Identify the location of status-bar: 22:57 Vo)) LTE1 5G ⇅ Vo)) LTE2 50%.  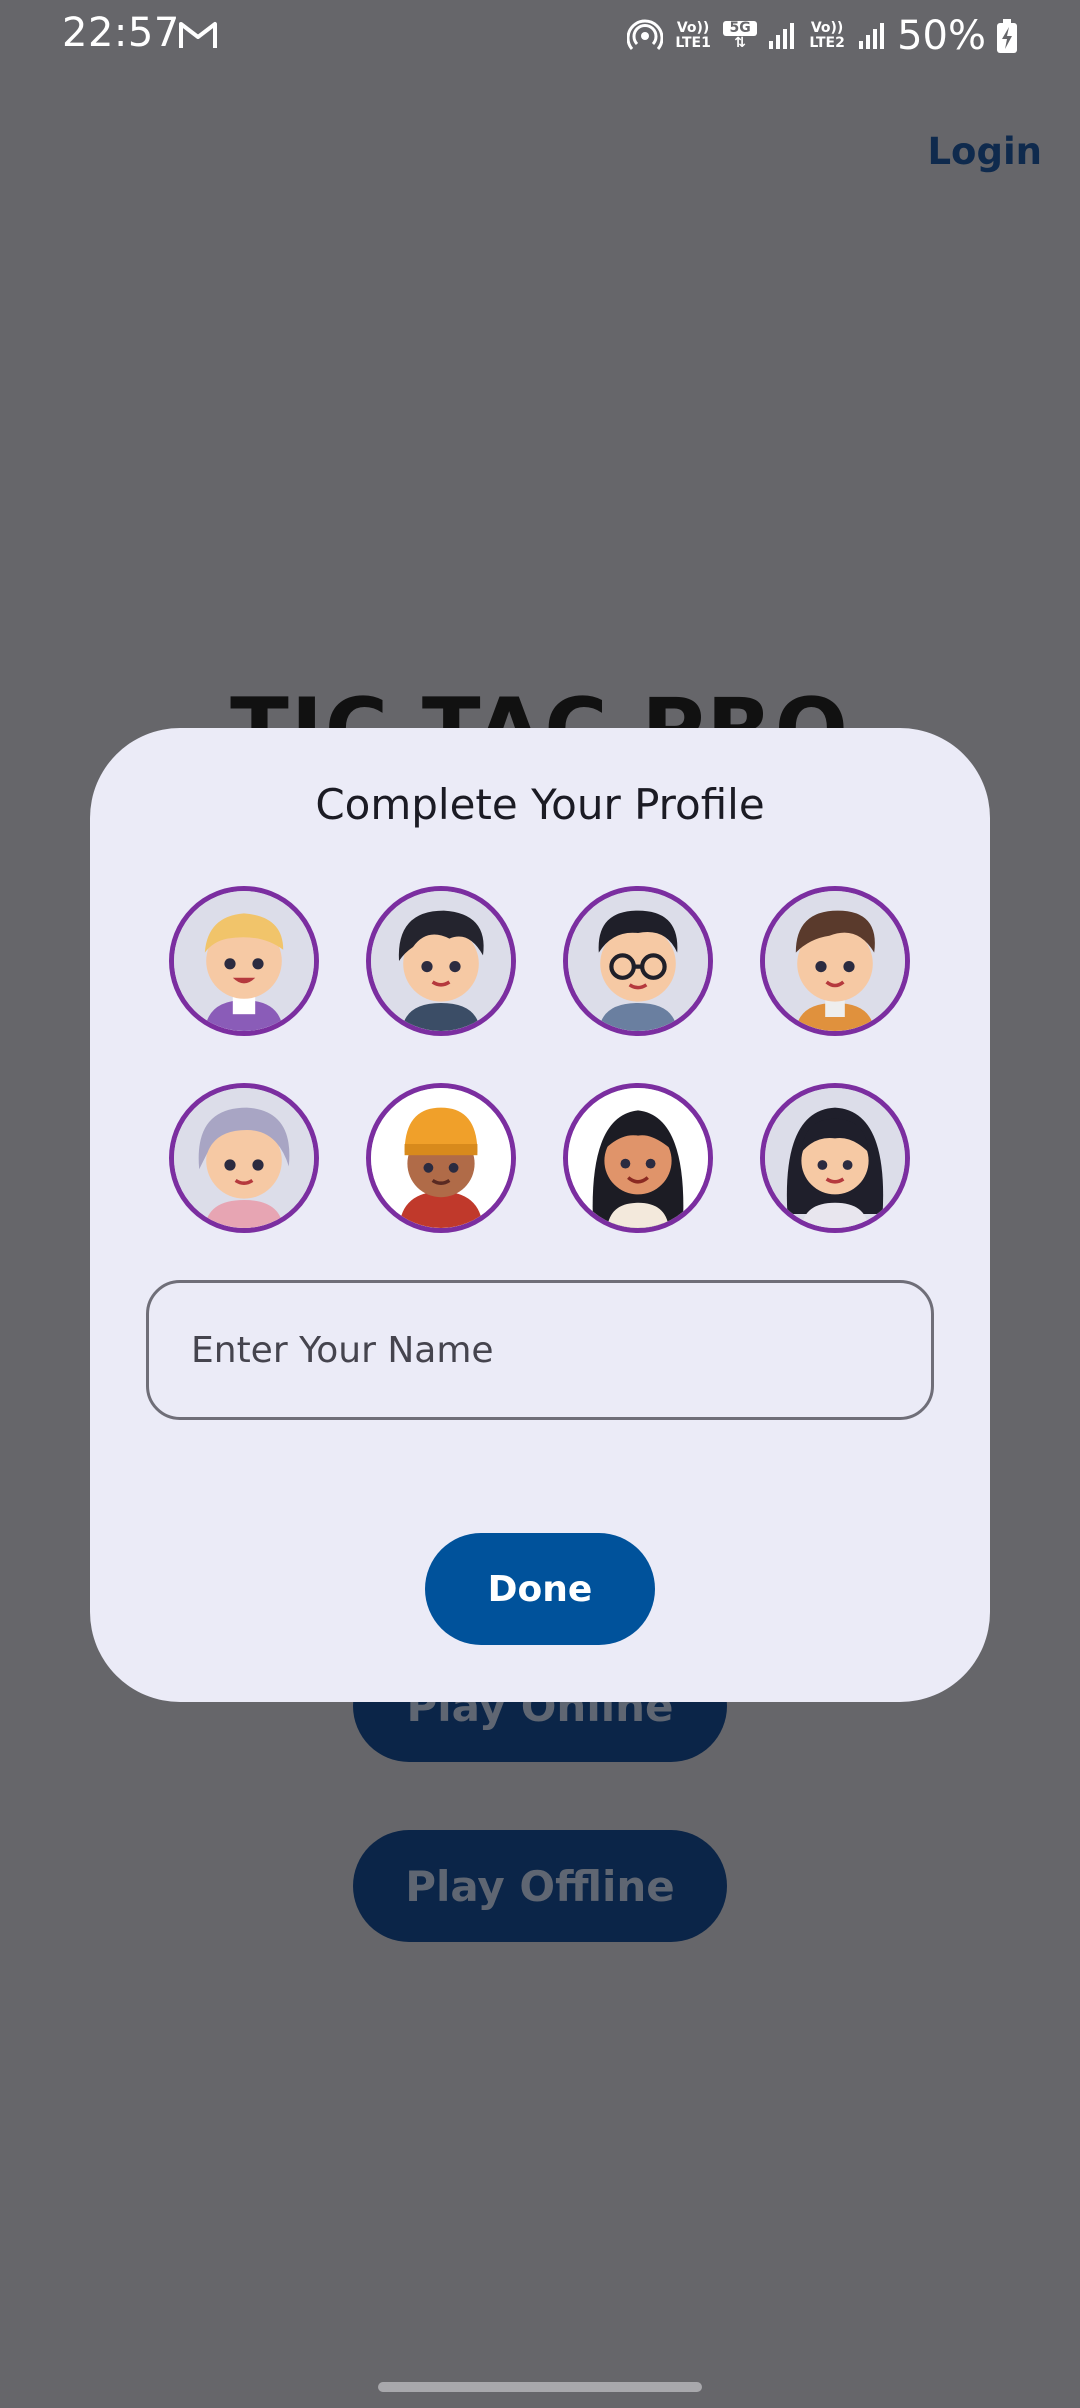
(540, 36).